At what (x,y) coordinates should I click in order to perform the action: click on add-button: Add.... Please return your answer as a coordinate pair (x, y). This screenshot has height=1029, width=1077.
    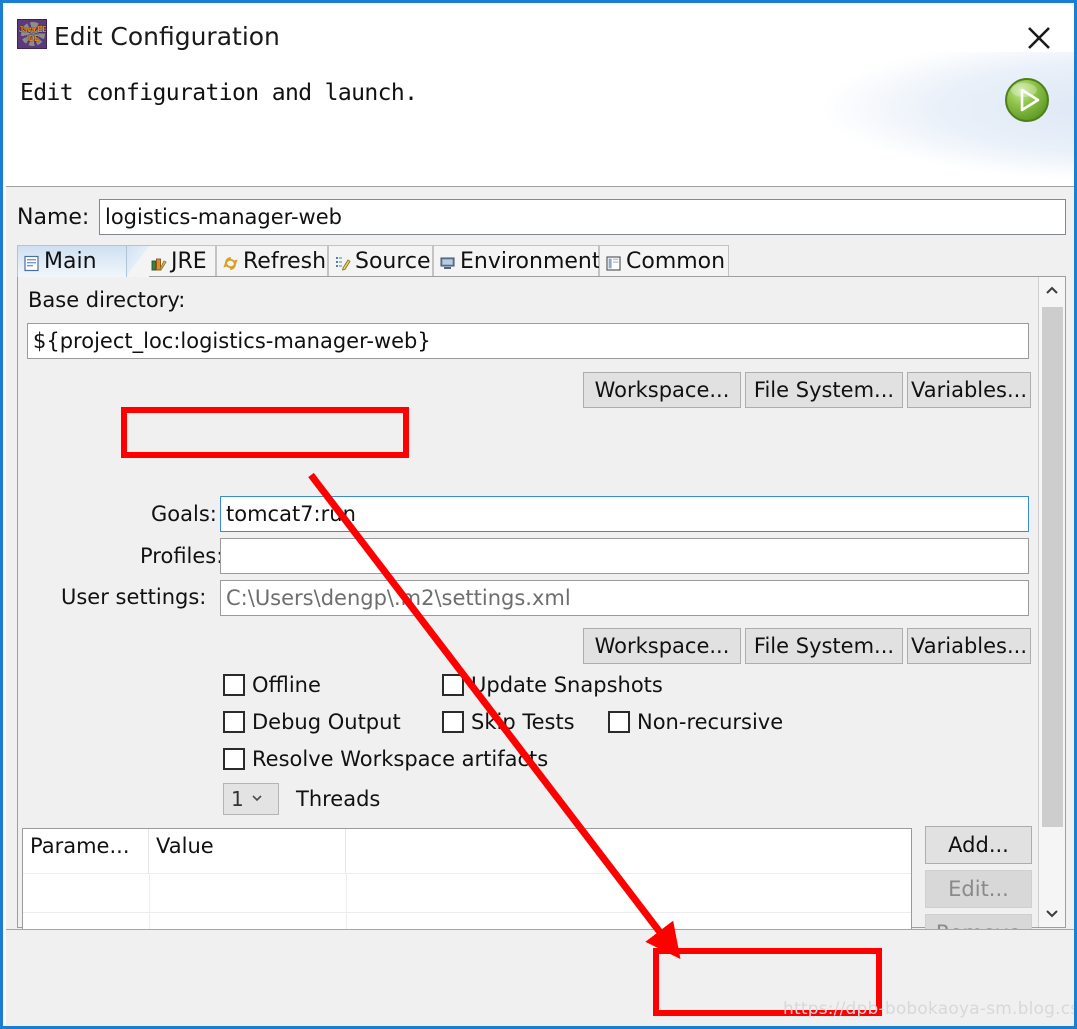
    Looking at the image, I should click on (978, 845).